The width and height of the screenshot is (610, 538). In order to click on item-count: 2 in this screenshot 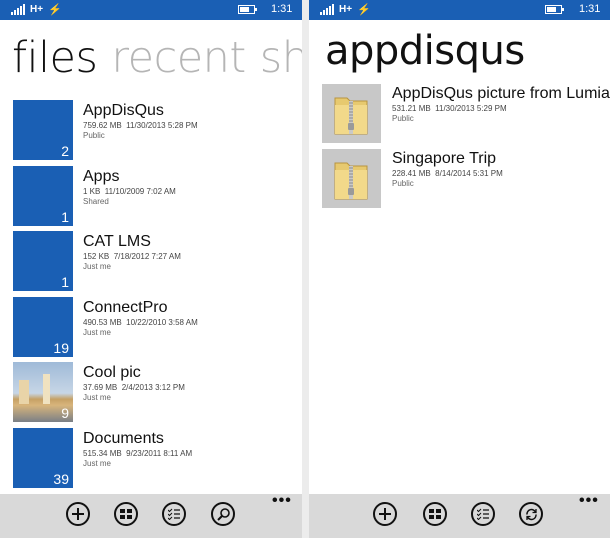, I will do `click(65, 151)`.